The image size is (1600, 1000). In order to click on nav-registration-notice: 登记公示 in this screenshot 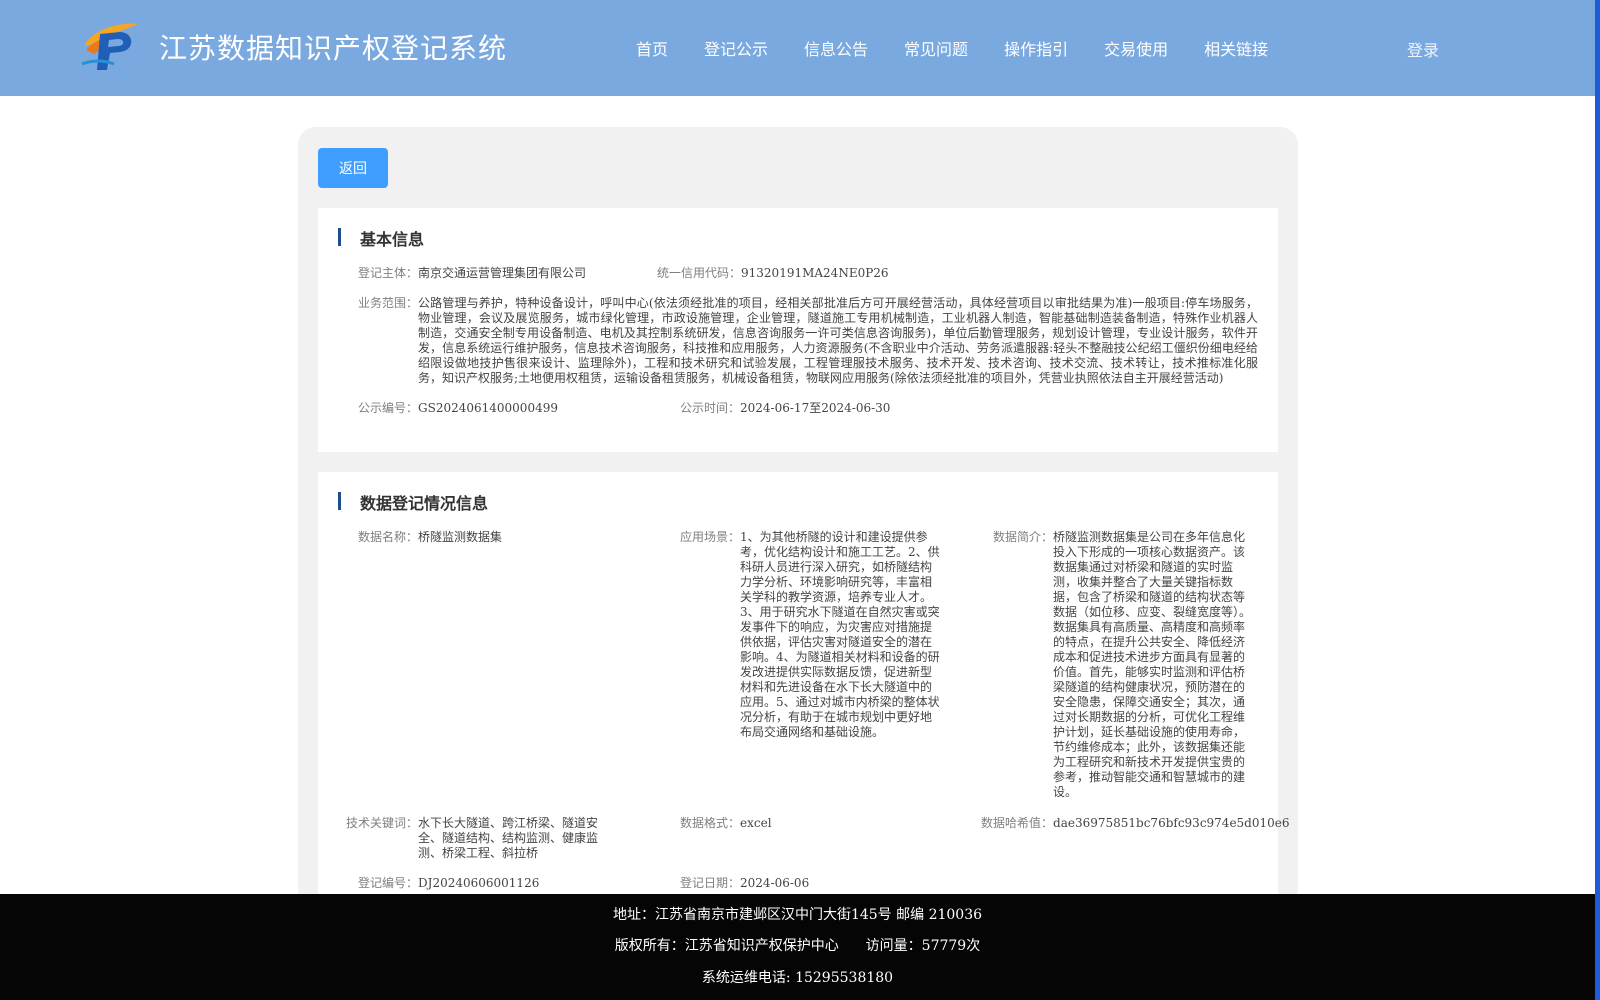, I will do `click(736, 48)`.